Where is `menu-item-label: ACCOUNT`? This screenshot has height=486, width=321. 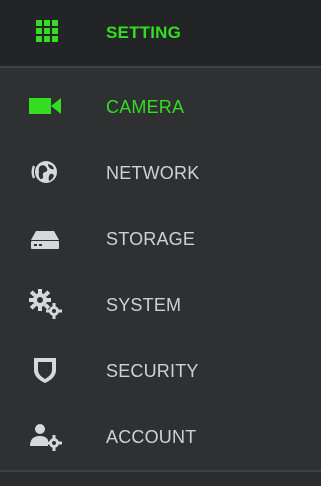 menu-item-label: ACCOUNT is located at coordinates (151, 437).